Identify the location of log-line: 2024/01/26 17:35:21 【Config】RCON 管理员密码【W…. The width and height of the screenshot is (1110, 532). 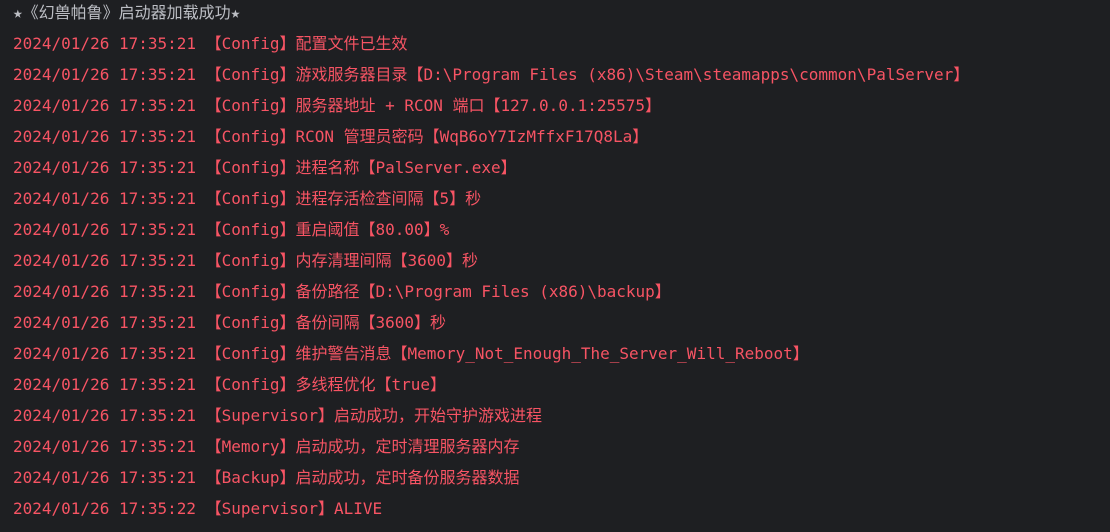
(331, 136).